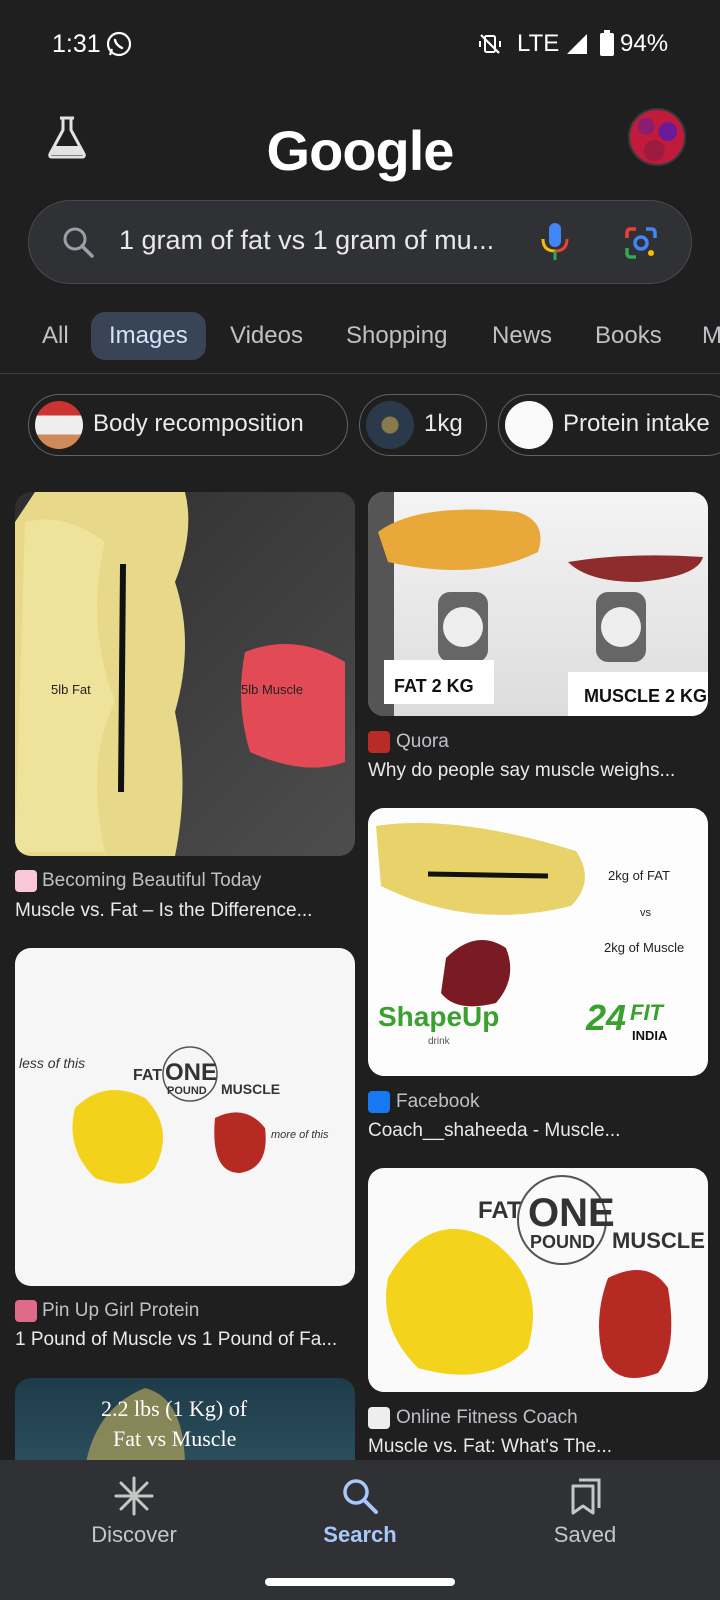  What do you see at coordinates (644, 947) in the screenshot?
I see `svg-text: 2kg of Muscle` at bounding box center [644, 947].